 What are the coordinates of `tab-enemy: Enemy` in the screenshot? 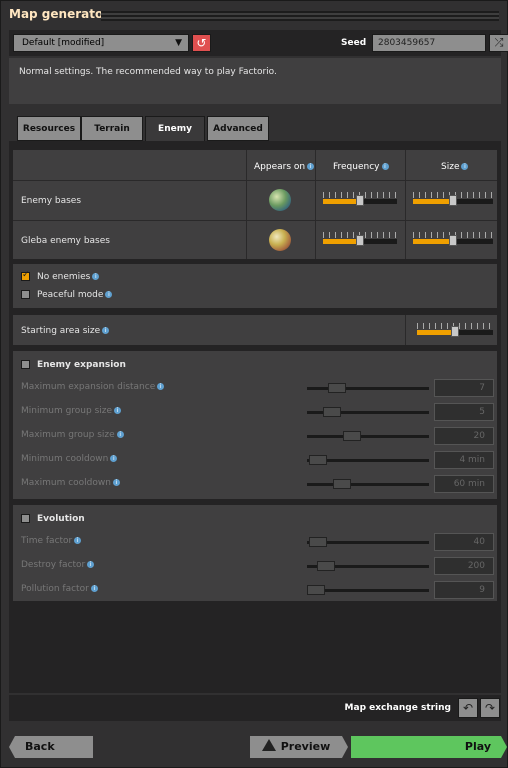 It's located at (175, 129).